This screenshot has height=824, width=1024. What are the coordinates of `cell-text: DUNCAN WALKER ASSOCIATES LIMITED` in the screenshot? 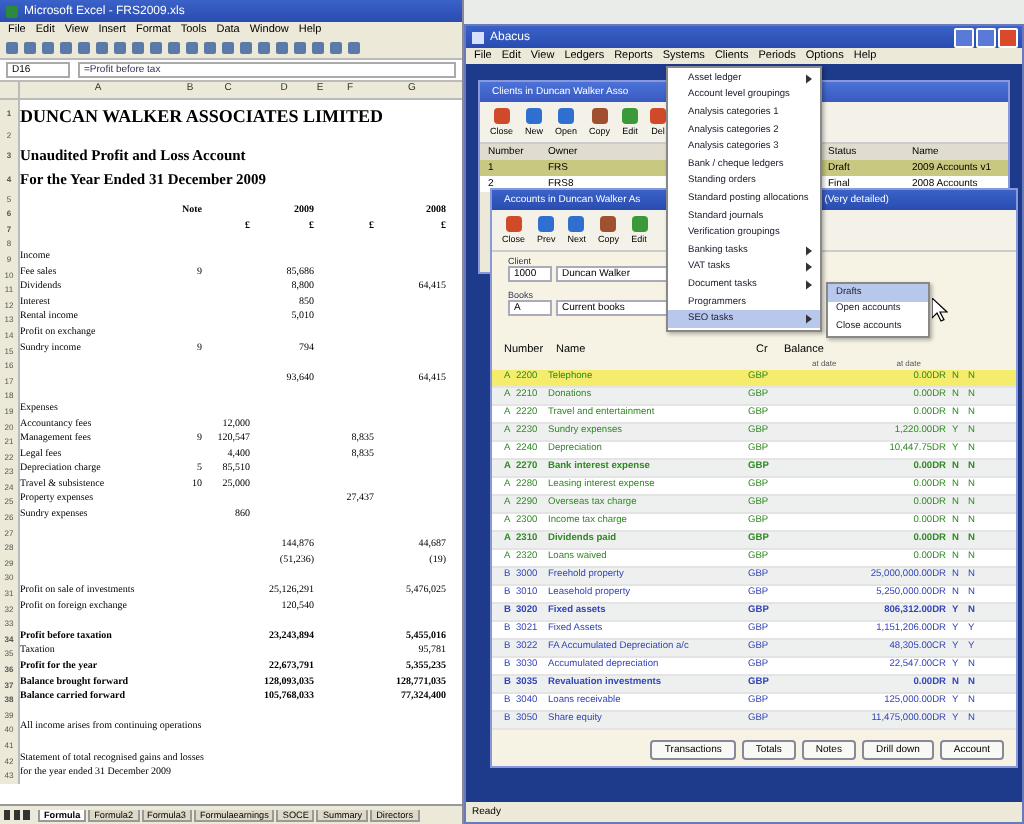 It's located at (201, 116).